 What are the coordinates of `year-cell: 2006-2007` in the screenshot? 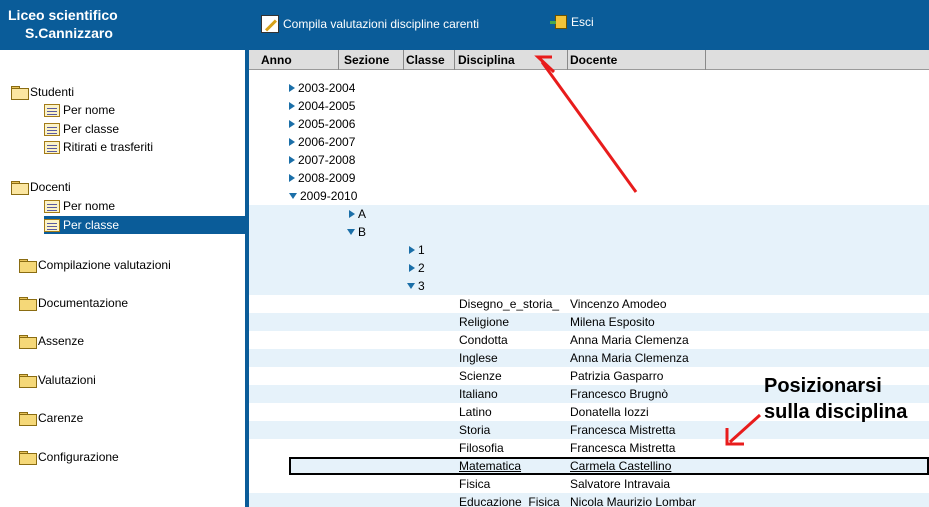 It's located at (322, 142).